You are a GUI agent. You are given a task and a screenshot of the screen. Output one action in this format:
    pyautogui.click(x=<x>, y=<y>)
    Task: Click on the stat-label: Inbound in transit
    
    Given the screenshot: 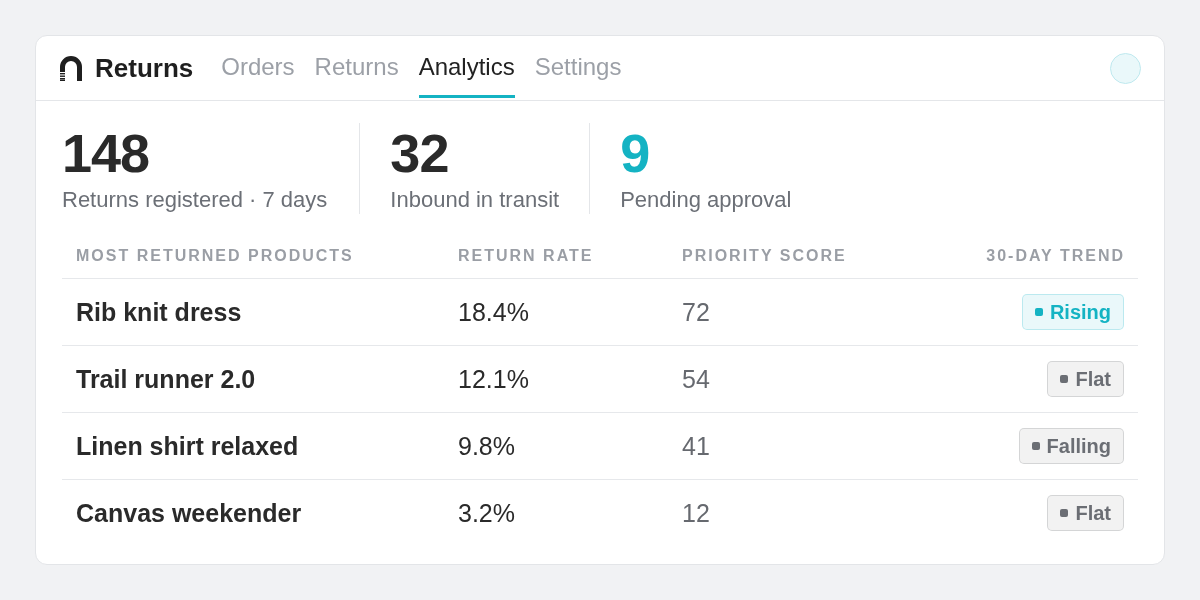 What is the action you would take?
    pyautogui.click(x=475, y=200)
    